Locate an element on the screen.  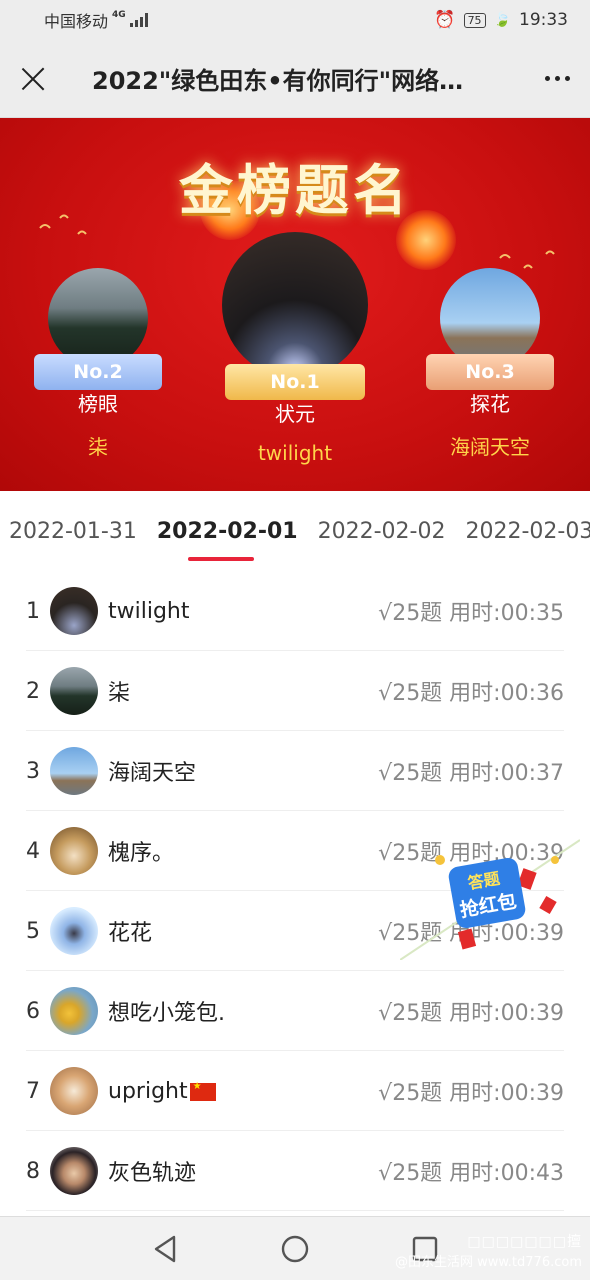
result-text: √25题 用时:00:43 is located at coordinates (471, 1173).